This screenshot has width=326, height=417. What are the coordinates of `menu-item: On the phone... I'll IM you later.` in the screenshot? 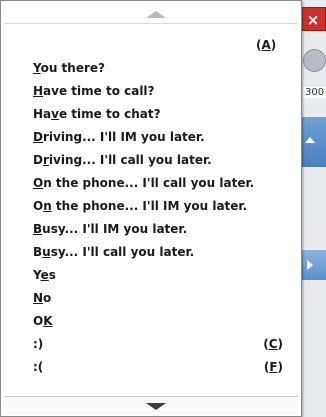 It's located at (158, 206).